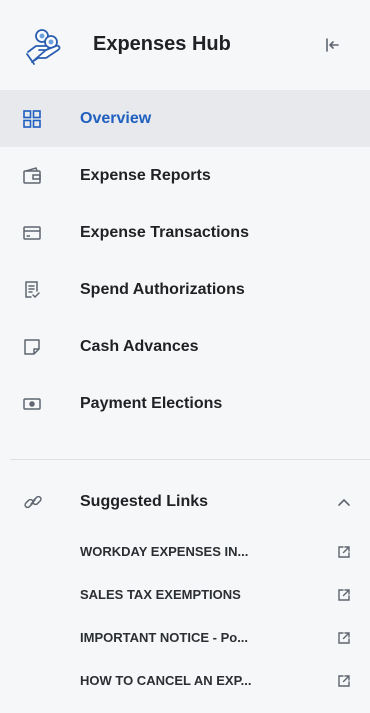 The height and width of the screenshot is (713, 370). Describe the element at coordinates (32, 119) in the screenshot. I see `dashboard-grid-icon` at that location.